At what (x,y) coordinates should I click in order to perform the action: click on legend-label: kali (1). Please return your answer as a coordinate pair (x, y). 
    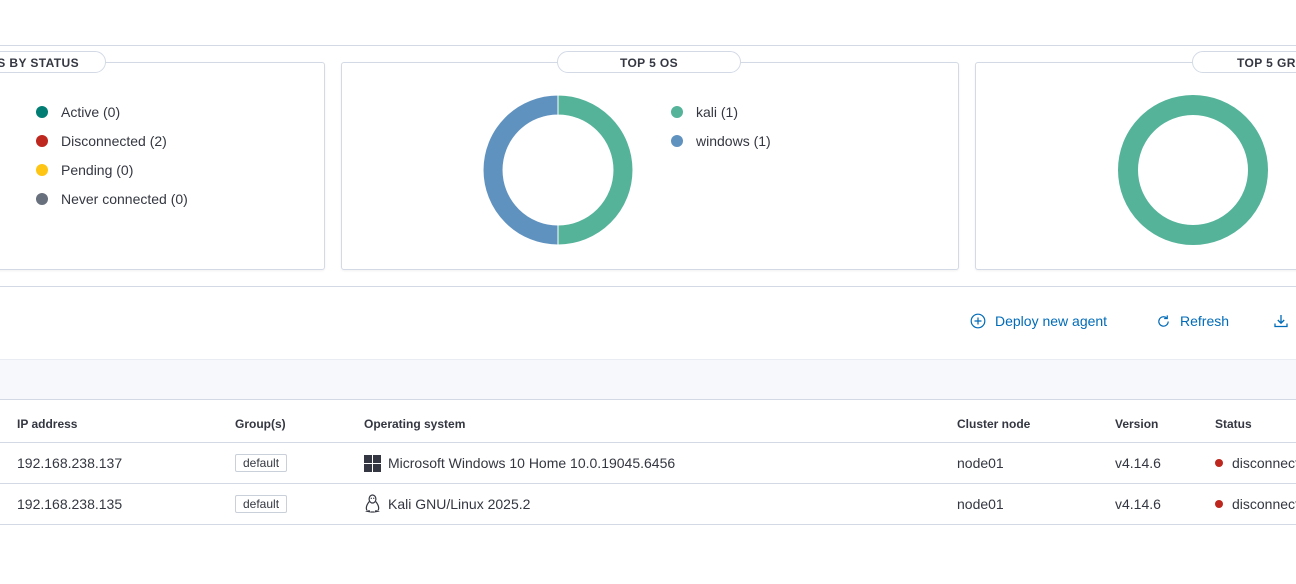
    Looking at the image, I should click on (717, 111).